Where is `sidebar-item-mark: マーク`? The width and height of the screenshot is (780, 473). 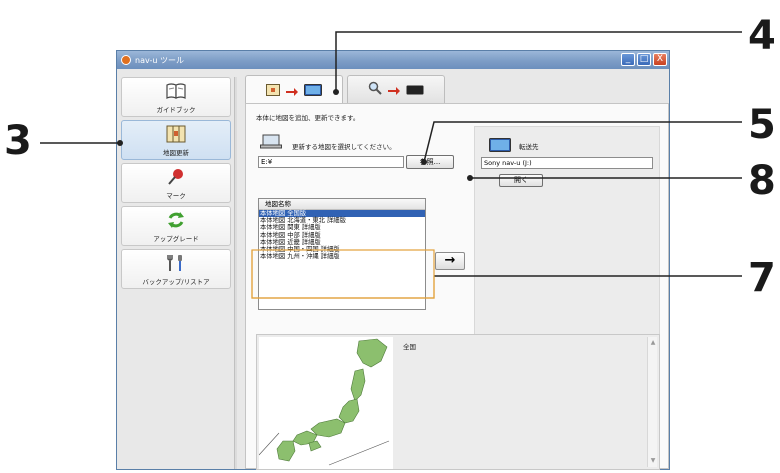 sidebar-item-mark: マーク is located at coordinates (176, 183).